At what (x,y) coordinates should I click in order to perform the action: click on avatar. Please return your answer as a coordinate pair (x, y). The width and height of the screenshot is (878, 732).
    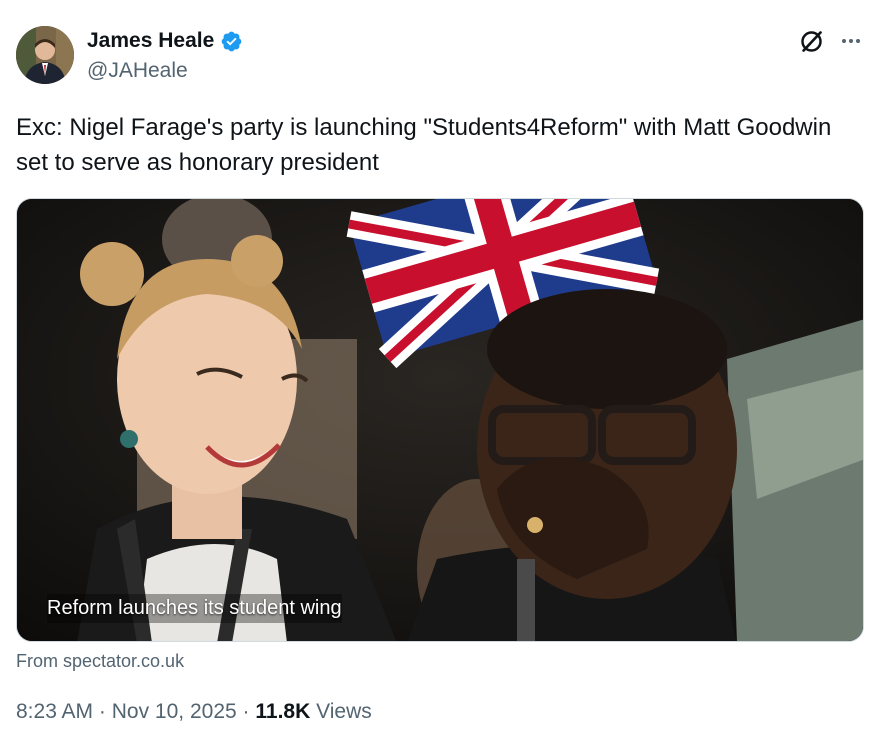
    Looking at the image, I should click on (45, 55).